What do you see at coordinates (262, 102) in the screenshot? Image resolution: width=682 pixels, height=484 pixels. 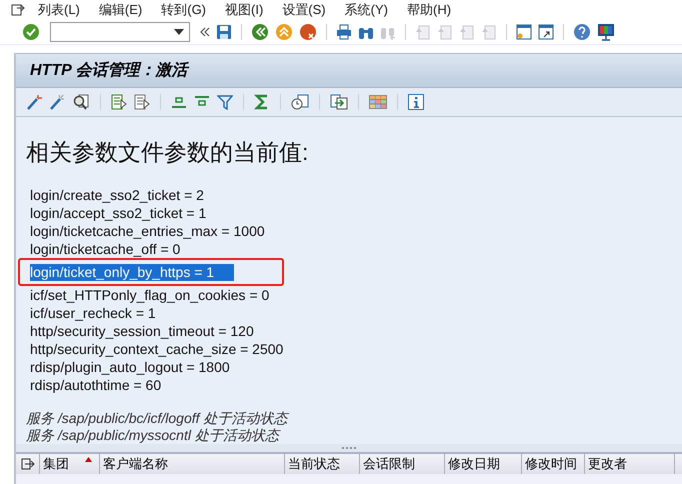 I see `sum-icon` at bounding box center [262, 102].